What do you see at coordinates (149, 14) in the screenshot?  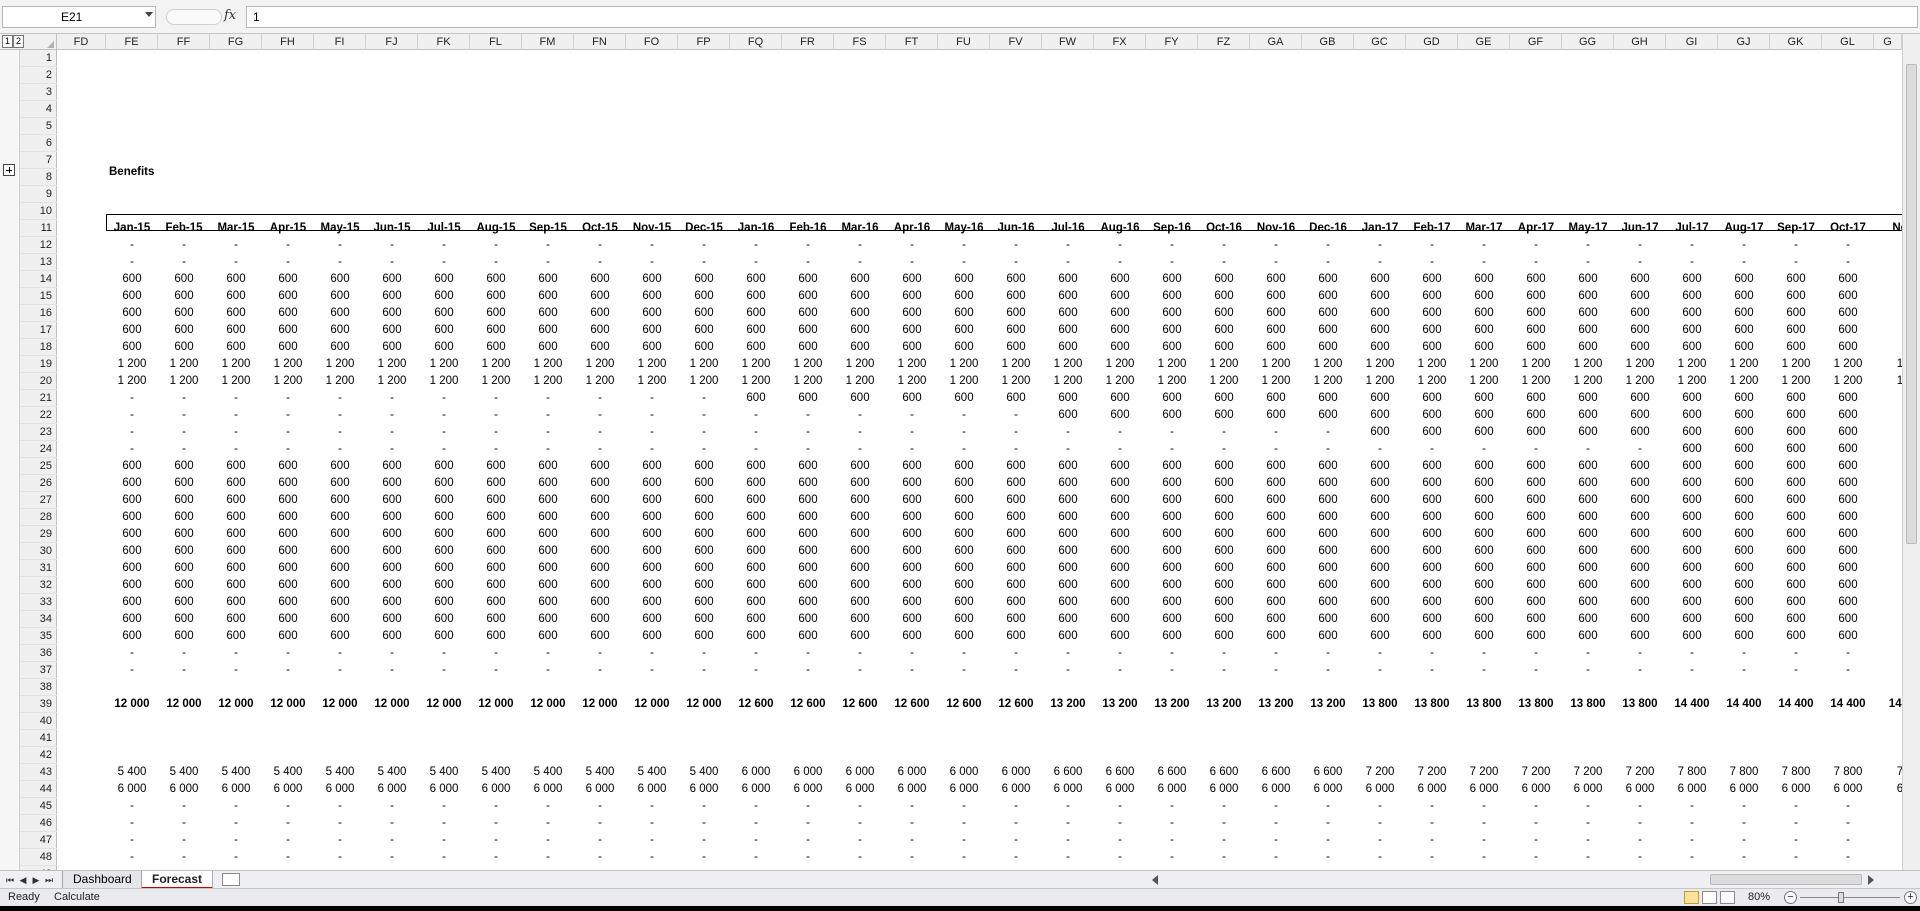 I see `chevron-down-icon` at bounding box center [149, 14].